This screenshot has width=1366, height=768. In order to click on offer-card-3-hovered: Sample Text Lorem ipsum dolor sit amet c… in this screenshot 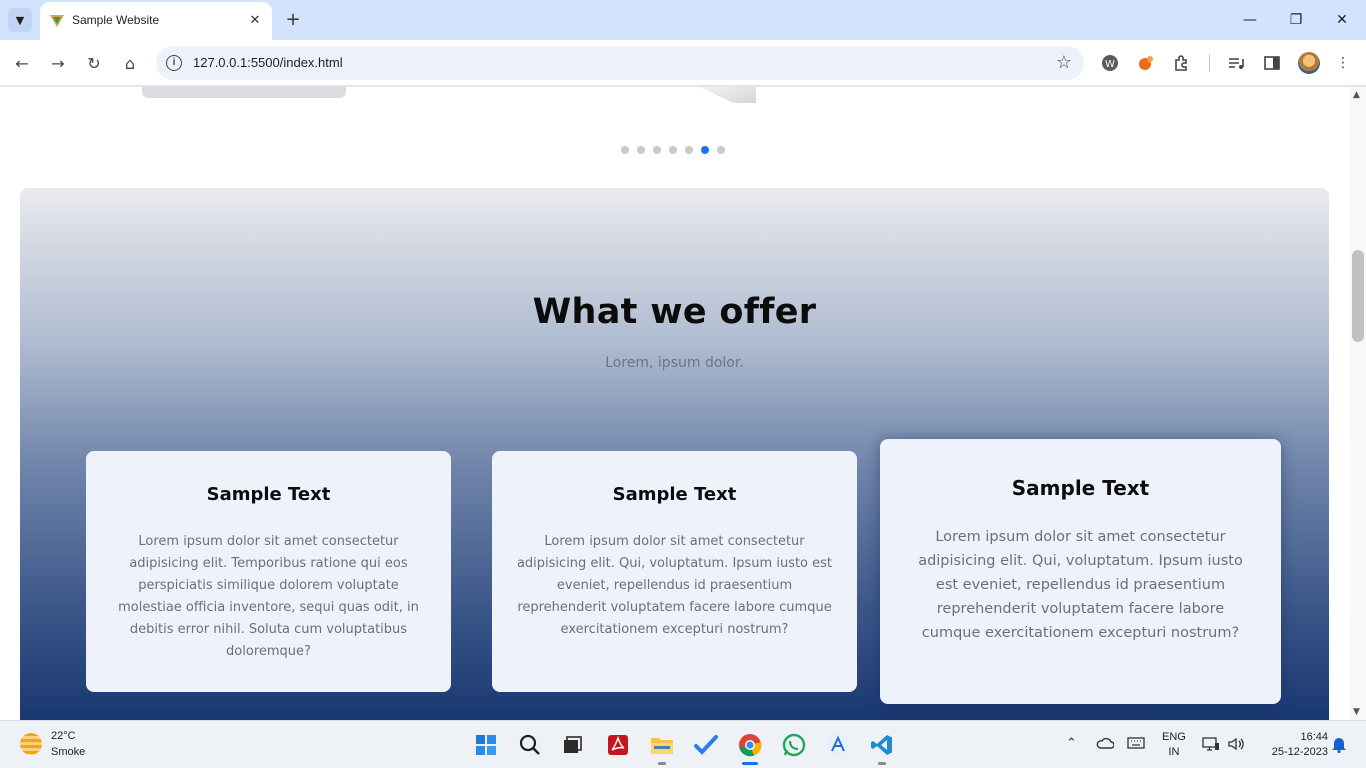, I will do `click(1080, 571)`.